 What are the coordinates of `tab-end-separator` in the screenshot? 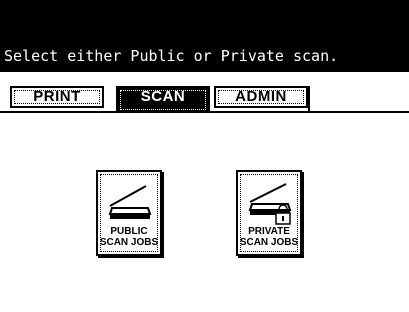 It's located at (309, 98).